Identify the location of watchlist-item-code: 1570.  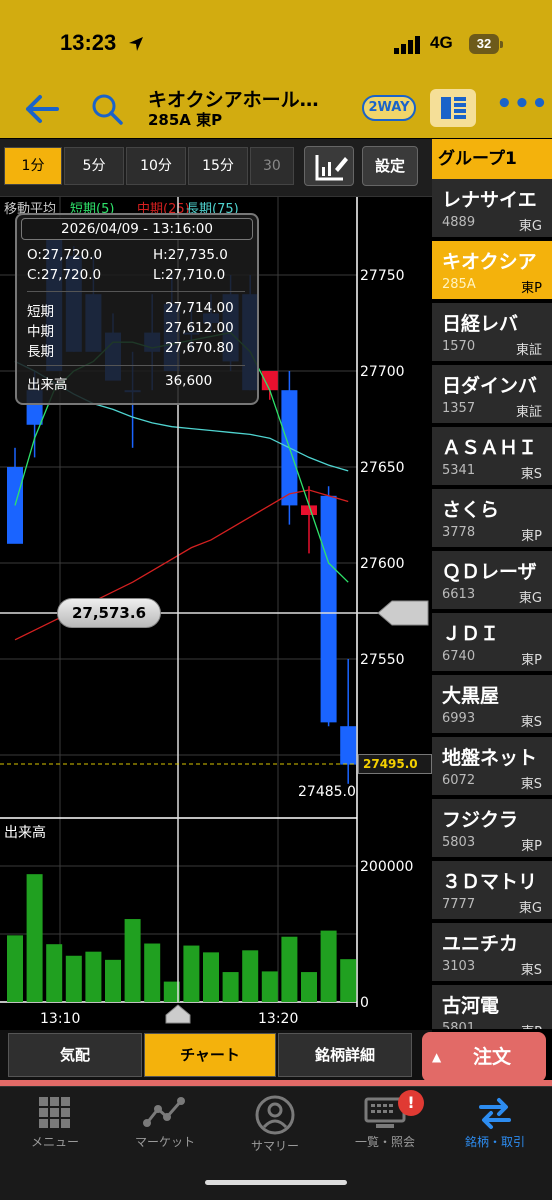
(459, 346).